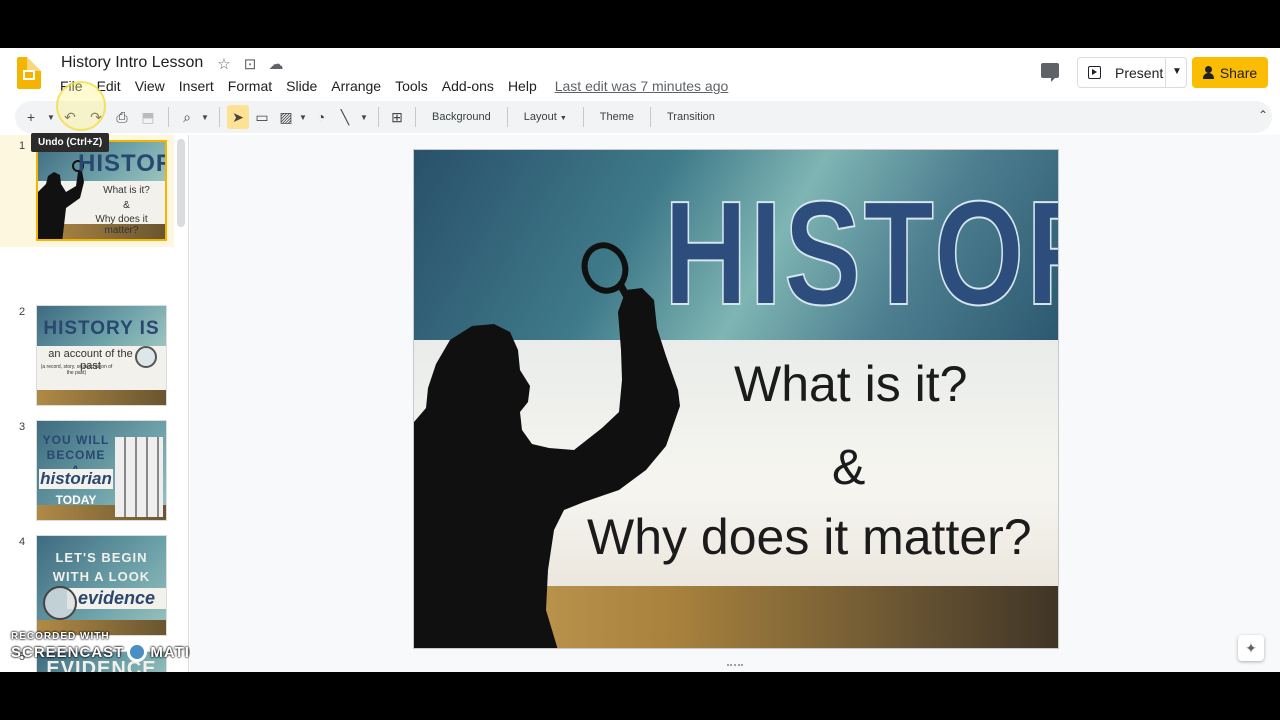 The image size is (1280, 720). I want to click on share-button: Share, so click(1230, 72).